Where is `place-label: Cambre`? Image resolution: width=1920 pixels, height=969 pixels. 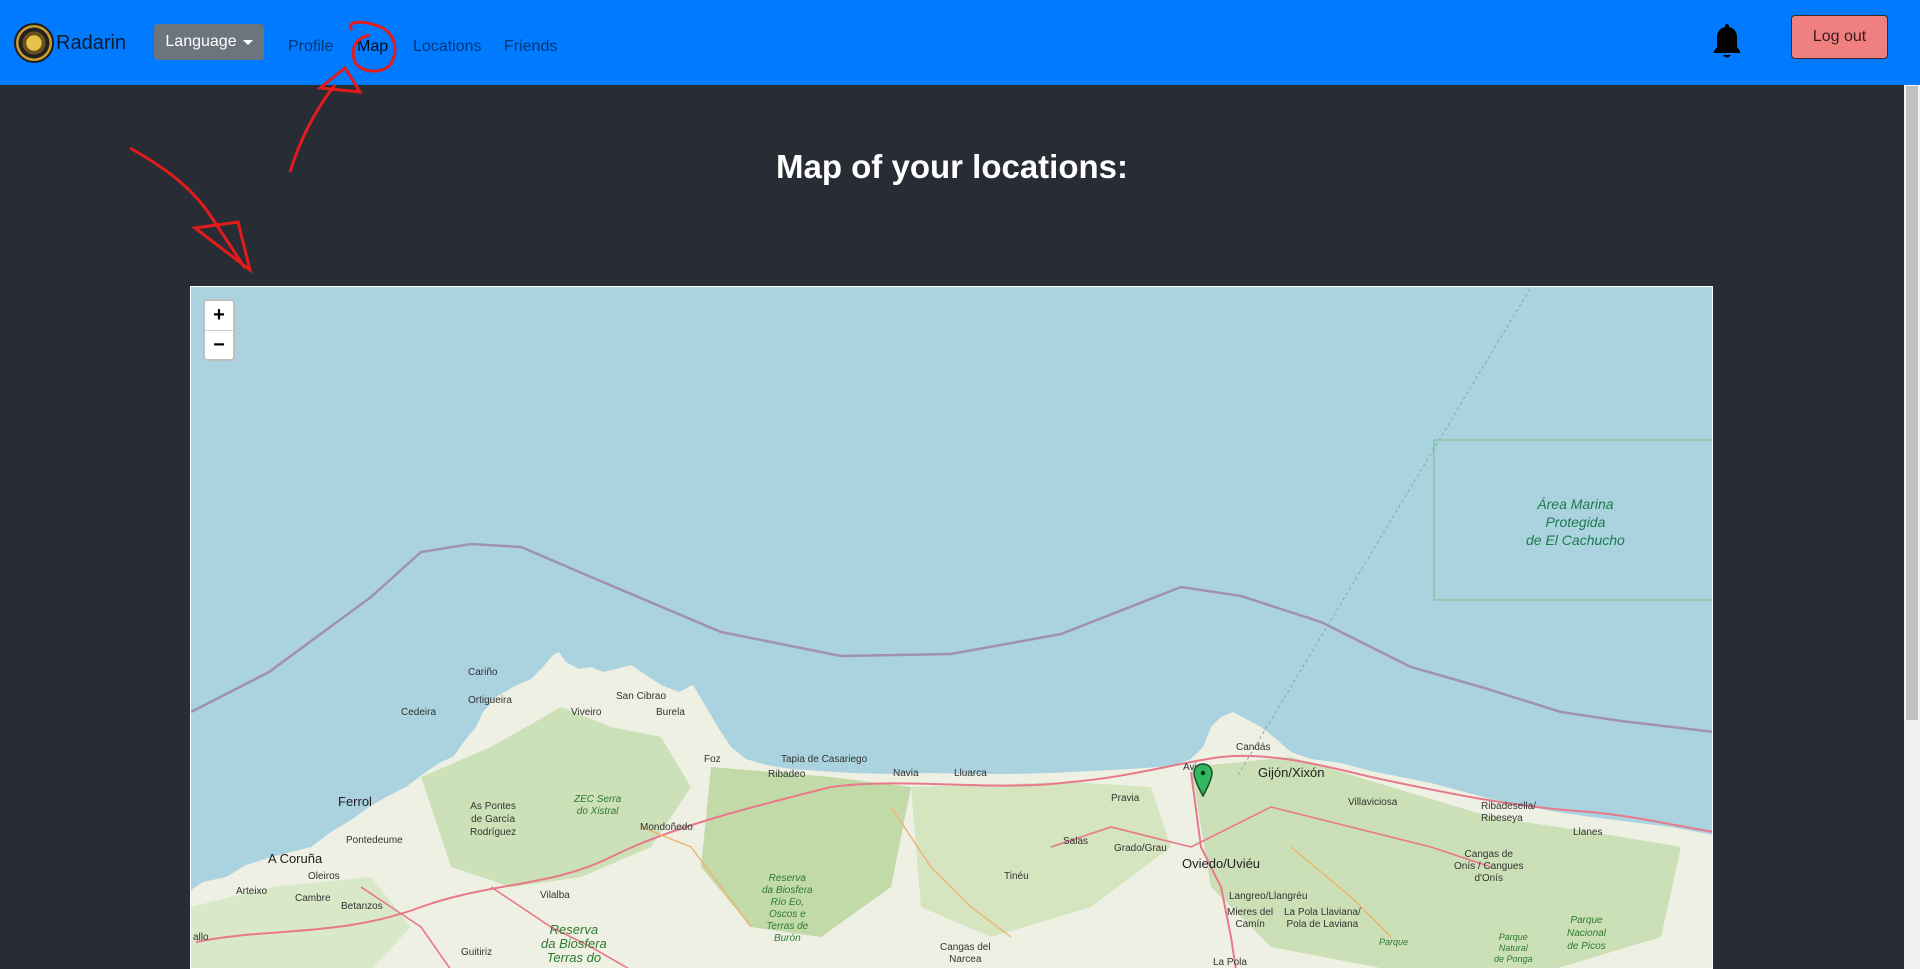
place-label: Cambre is located at coordinates (313, 898).